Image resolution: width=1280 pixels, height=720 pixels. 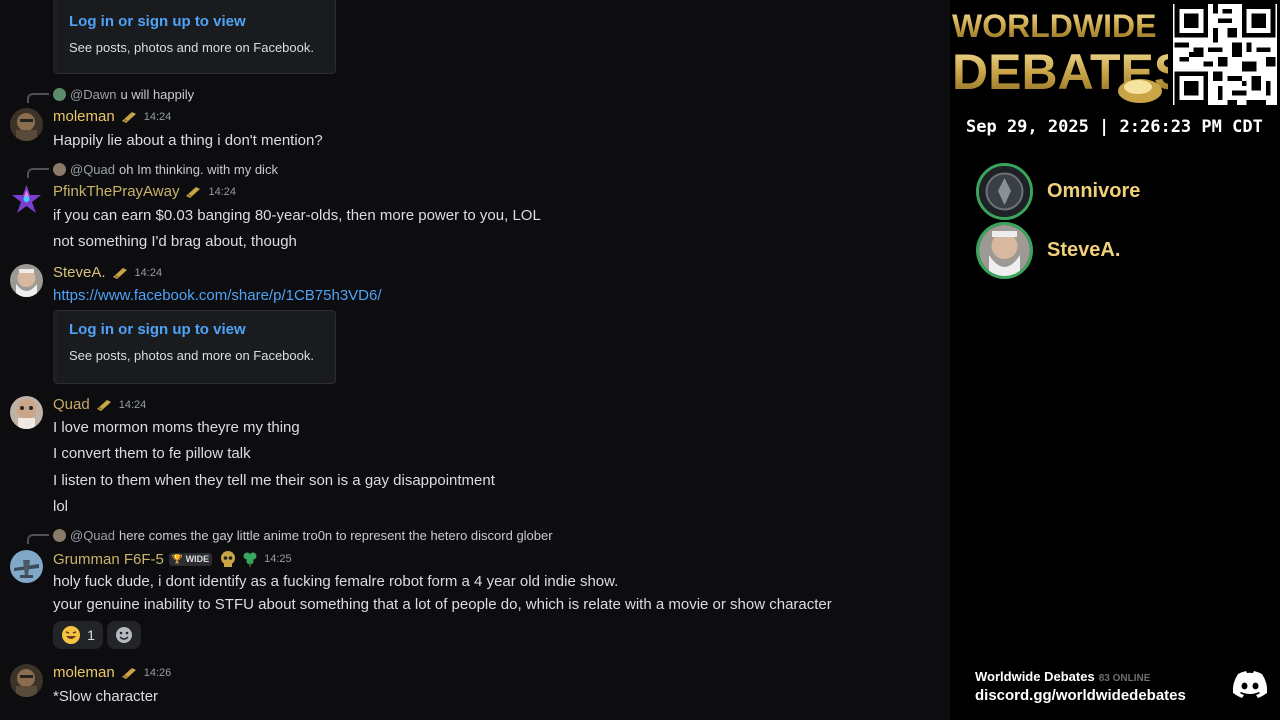 What do you see at coordinates (1124, 678) in the screenshot?
I see `online-count: 83 ONLINE` at bounding box center [1124, 678].